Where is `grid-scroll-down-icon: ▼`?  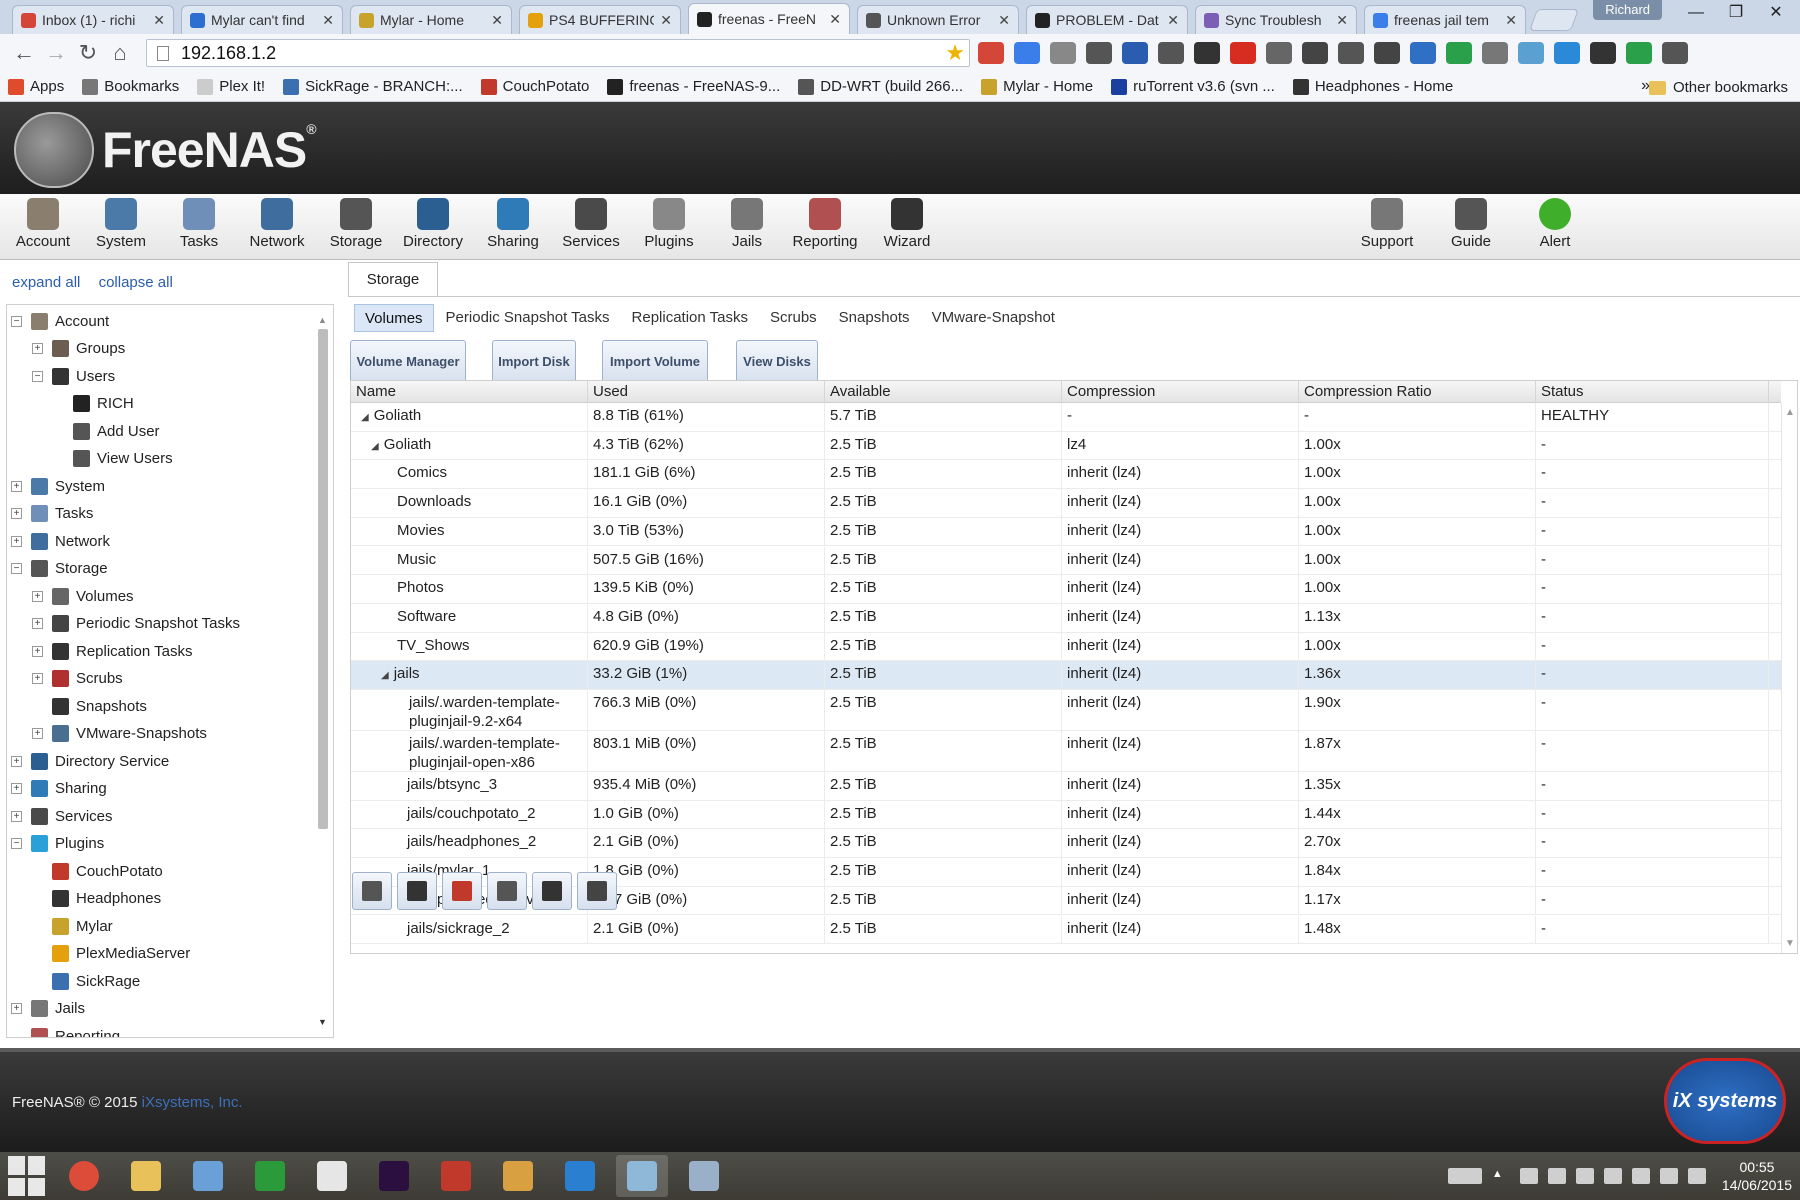
grid-scroll-down-icon: ▼ is located at coordinates (1790, 943).